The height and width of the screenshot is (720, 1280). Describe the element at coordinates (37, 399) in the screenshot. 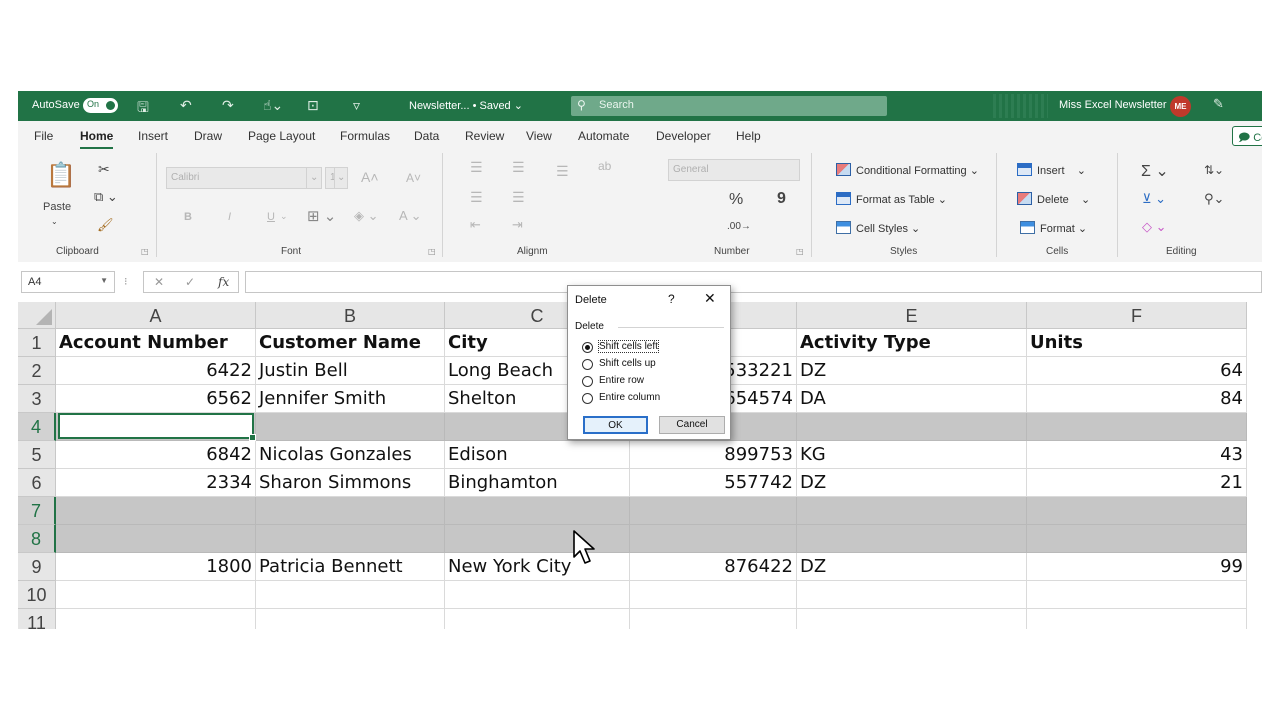

I see `row-header-3: 3` at that location.